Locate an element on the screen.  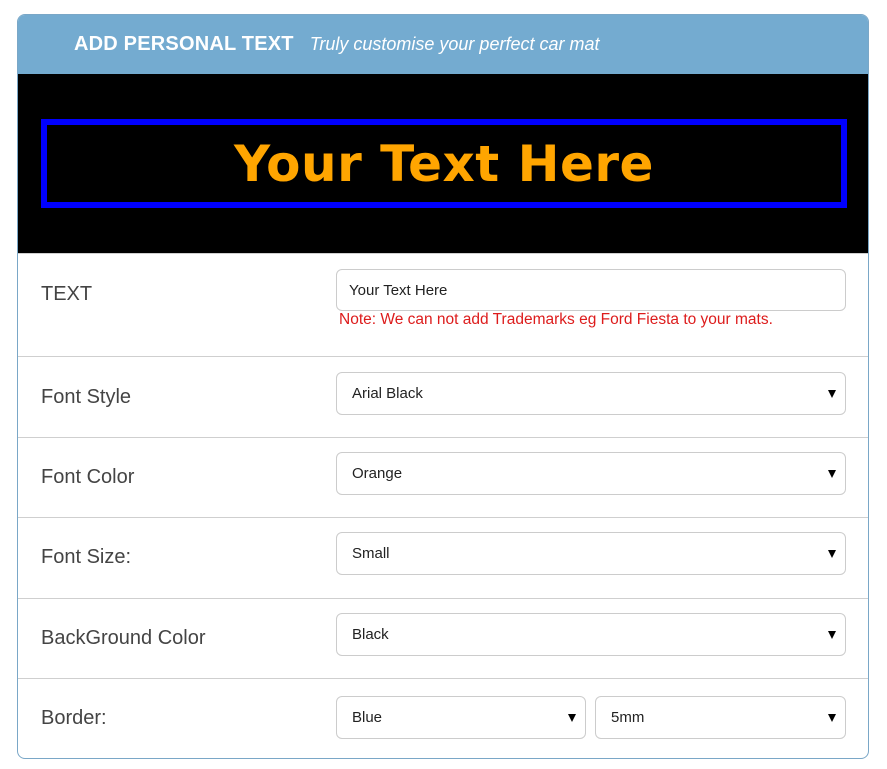
font-size-select: Small is located at coordinates (591, 553).